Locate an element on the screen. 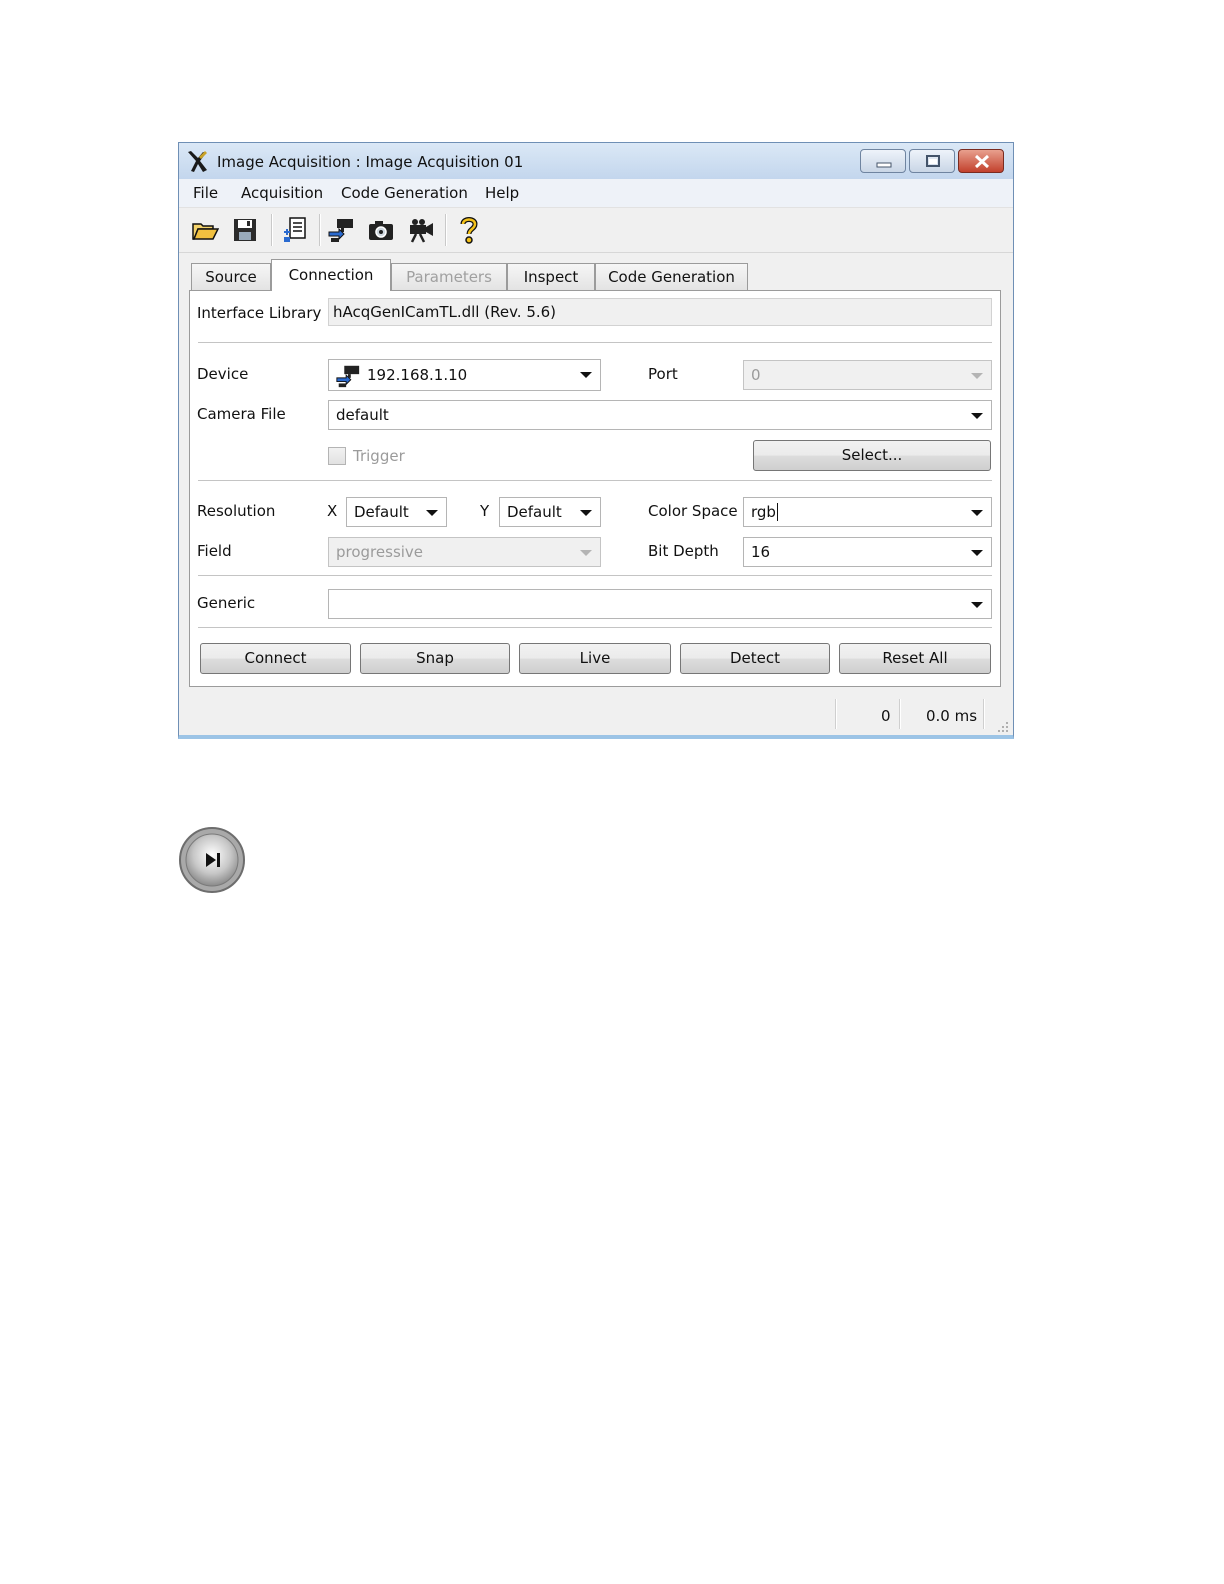 The height and width of the screenshot is (1584, 1224). port-value: 0 is located at coordinates (756, 375).